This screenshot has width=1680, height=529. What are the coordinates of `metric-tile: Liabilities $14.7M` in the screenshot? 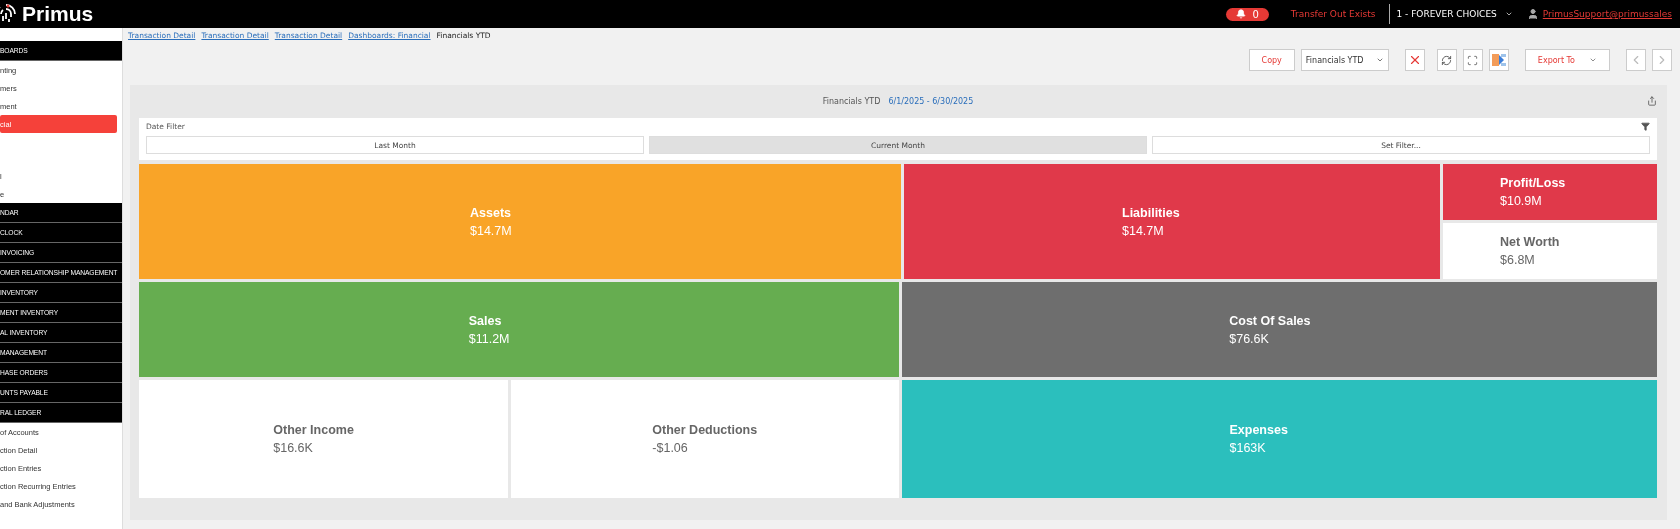 It's located at (1172, 221).